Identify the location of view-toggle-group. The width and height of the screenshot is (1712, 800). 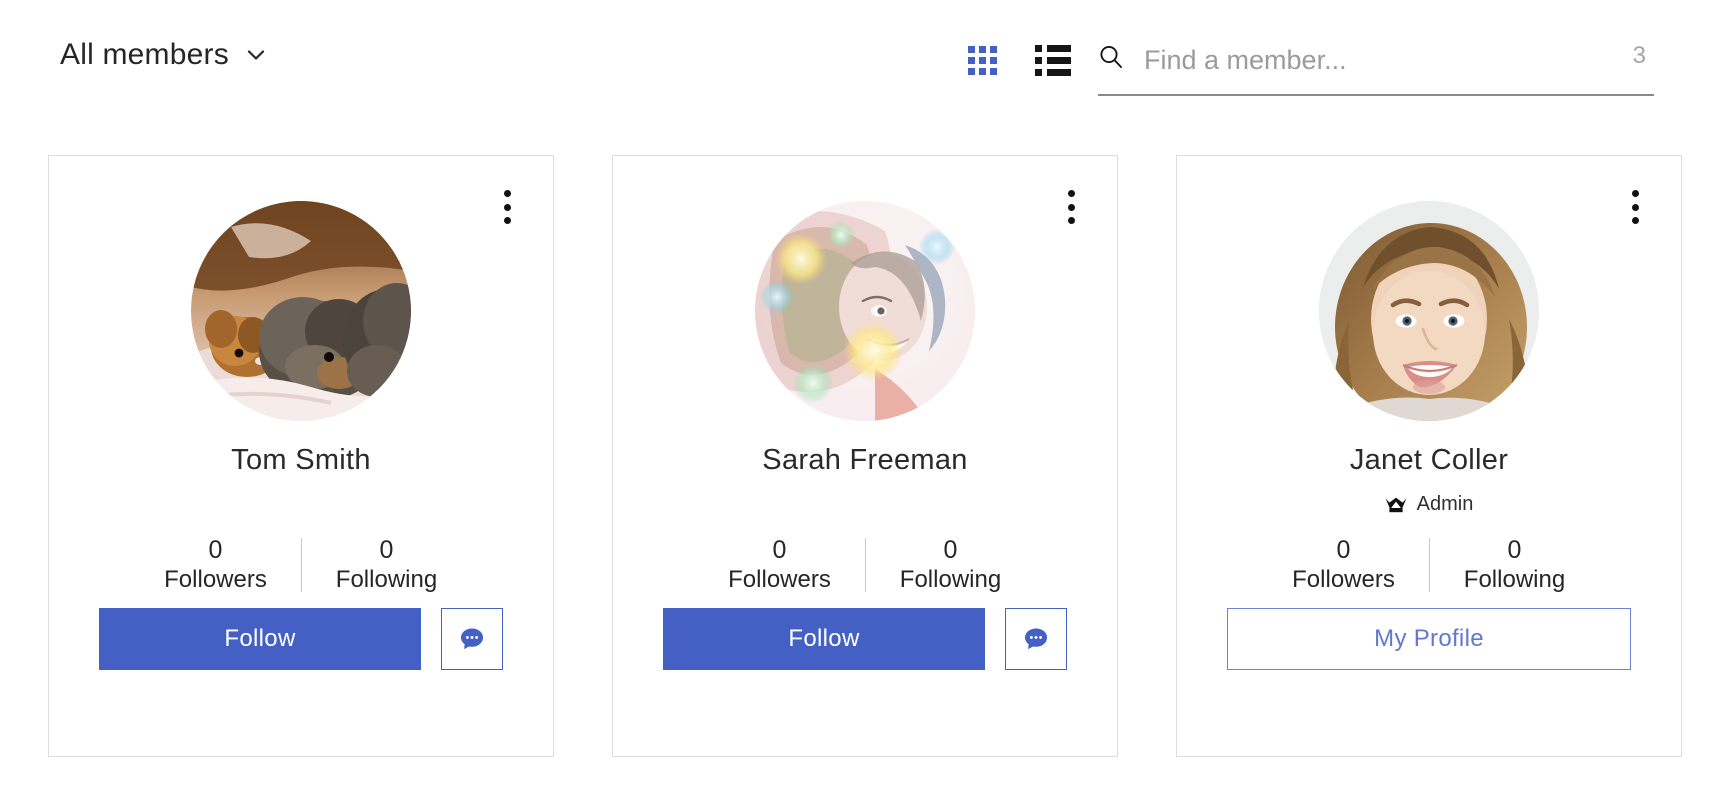
(1019, 60).